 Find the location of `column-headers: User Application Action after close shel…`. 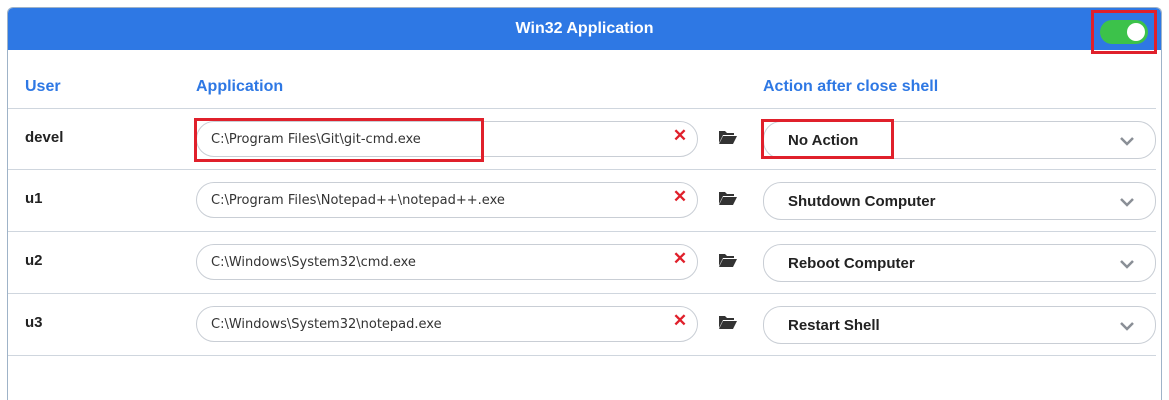

column-headers: User Application Action after close shel… is located at coordinates (584, 90).